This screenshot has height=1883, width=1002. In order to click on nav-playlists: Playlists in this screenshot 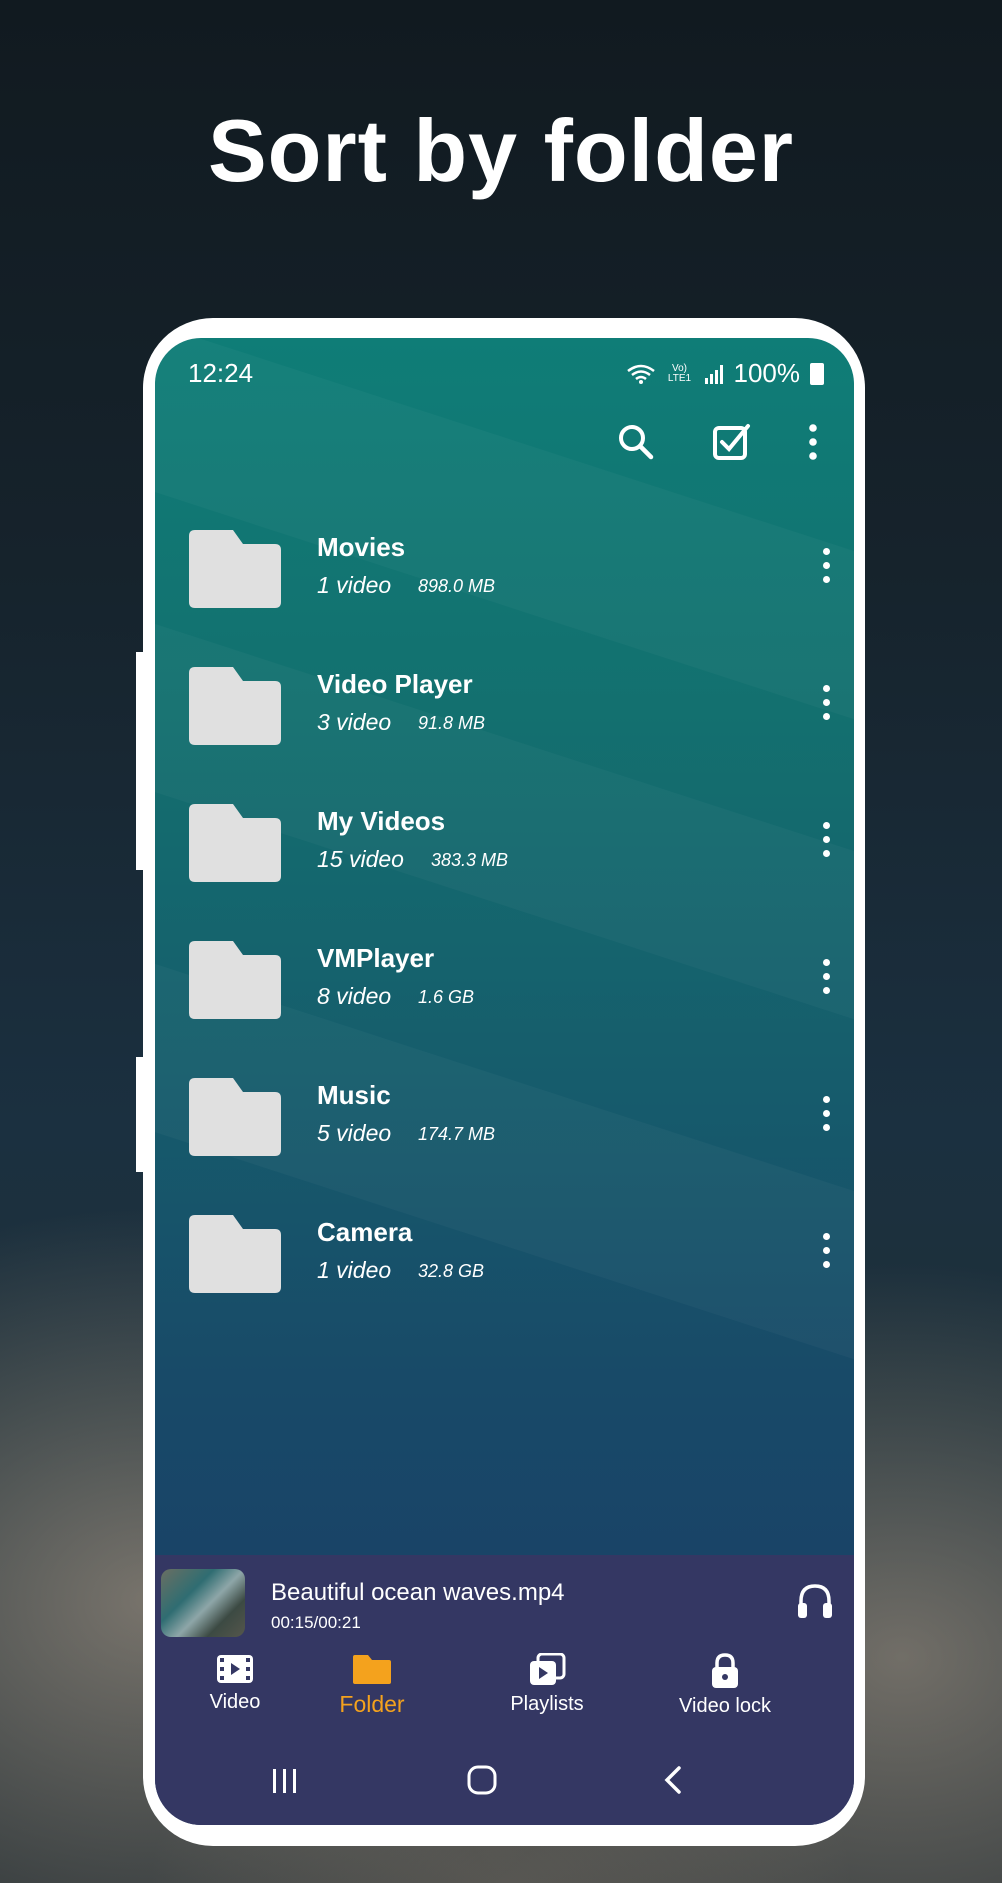, I will do `click(547, 1684)`.